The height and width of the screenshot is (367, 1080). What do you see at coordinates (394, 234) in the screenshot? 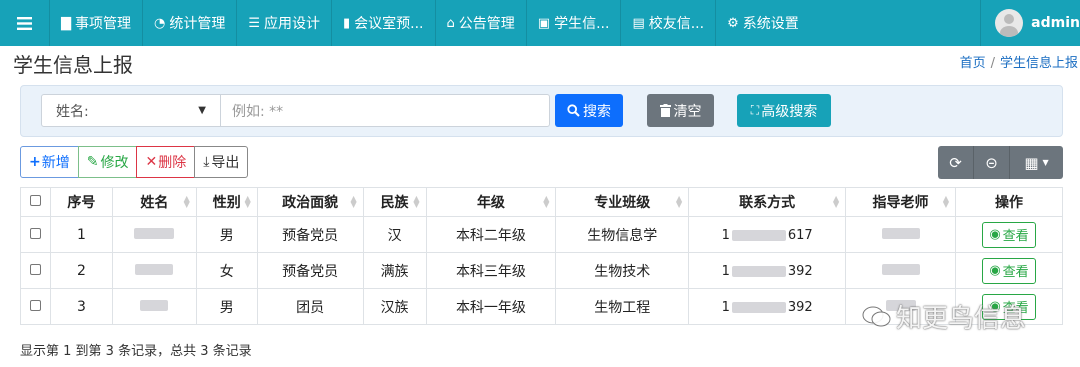
I see `cell-ethnicity: 汉` at bounding box center [394, 234].